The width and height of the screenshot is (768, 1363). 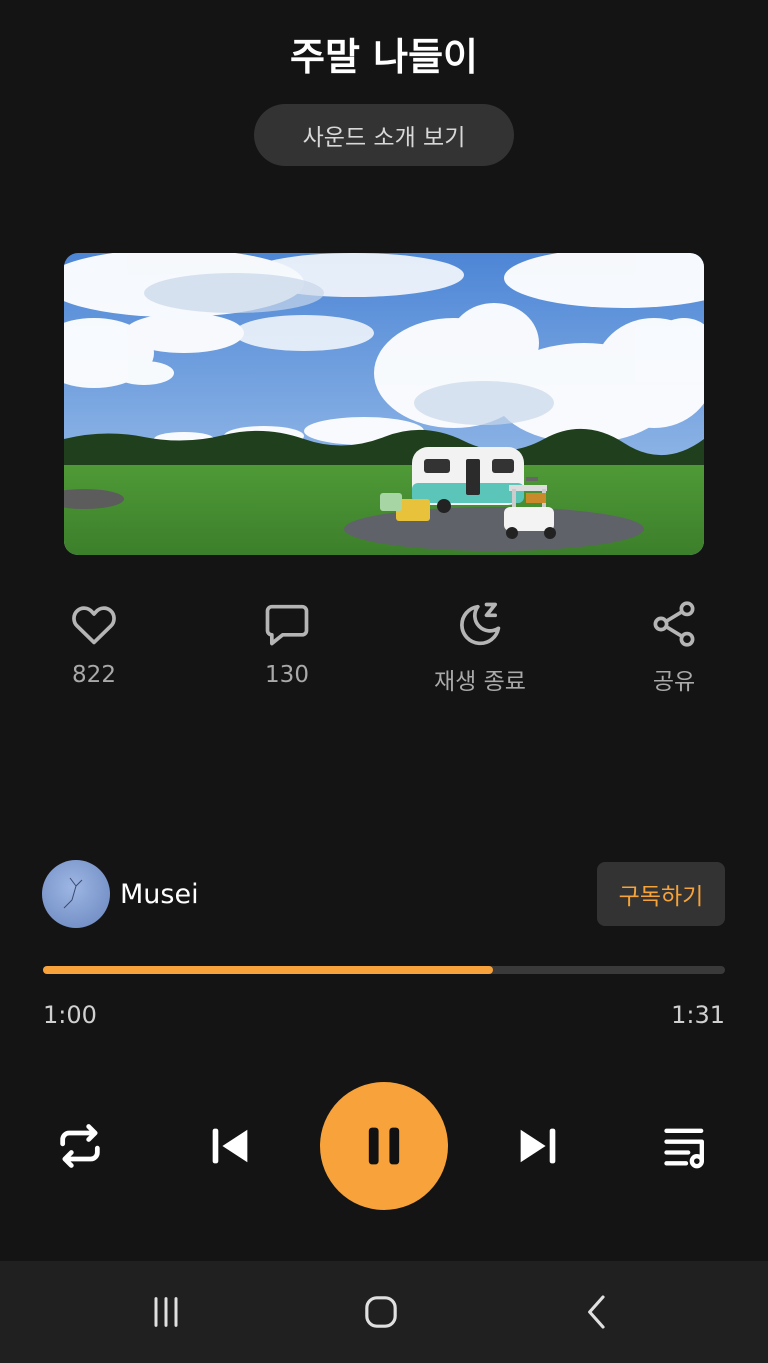 I want to click on comment-count: 130, so click(x=287, y=675).